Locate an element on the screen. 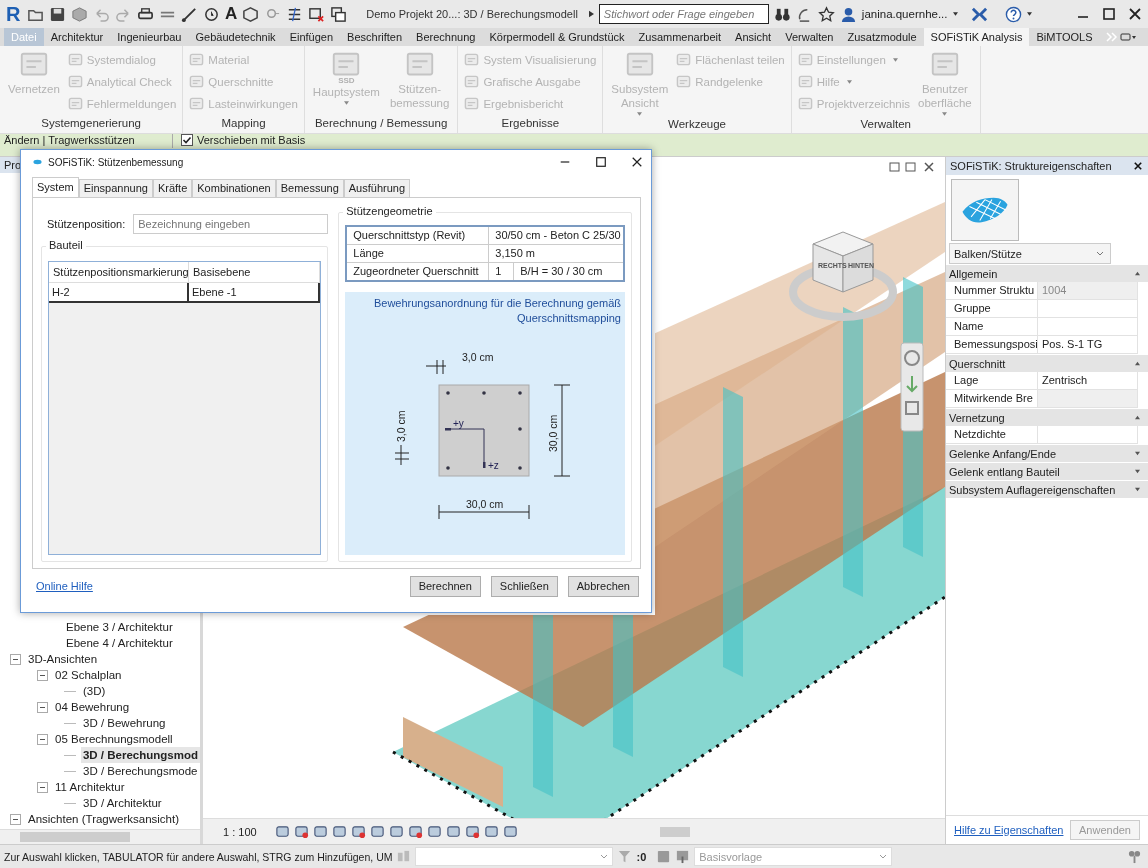 This screenshot has height=868, width=1148. ribbon-tab: Körpermodell & Grundstück is located at coordinates (557, 37).